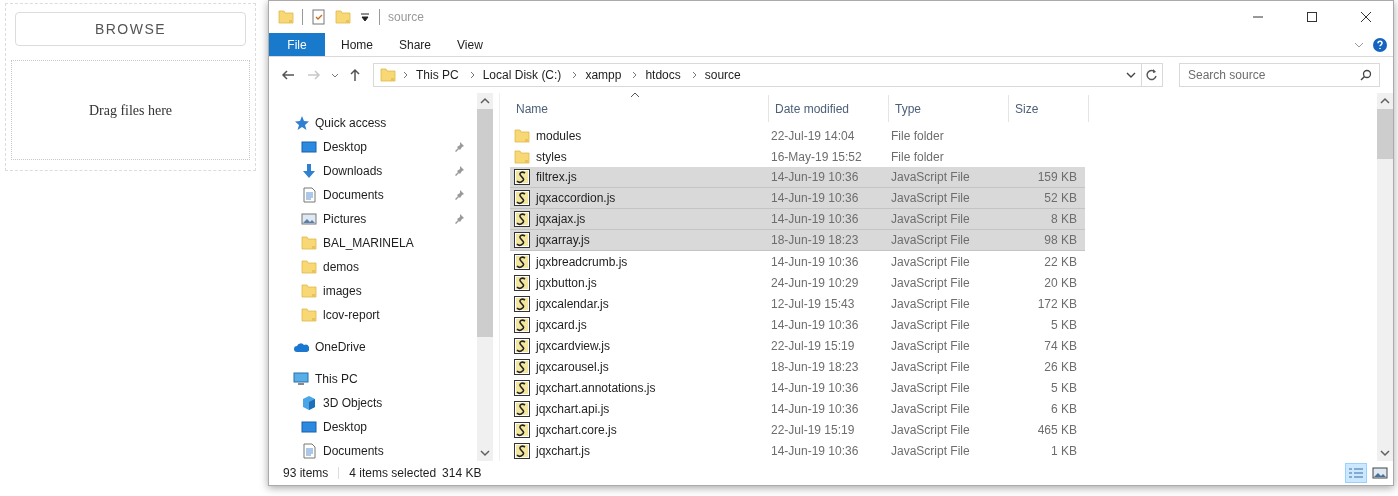  What do you see at coordinates (603, 75) in the screenshot?
I see `breadcrumb-item: xampp` at bounding box center [603, 75].